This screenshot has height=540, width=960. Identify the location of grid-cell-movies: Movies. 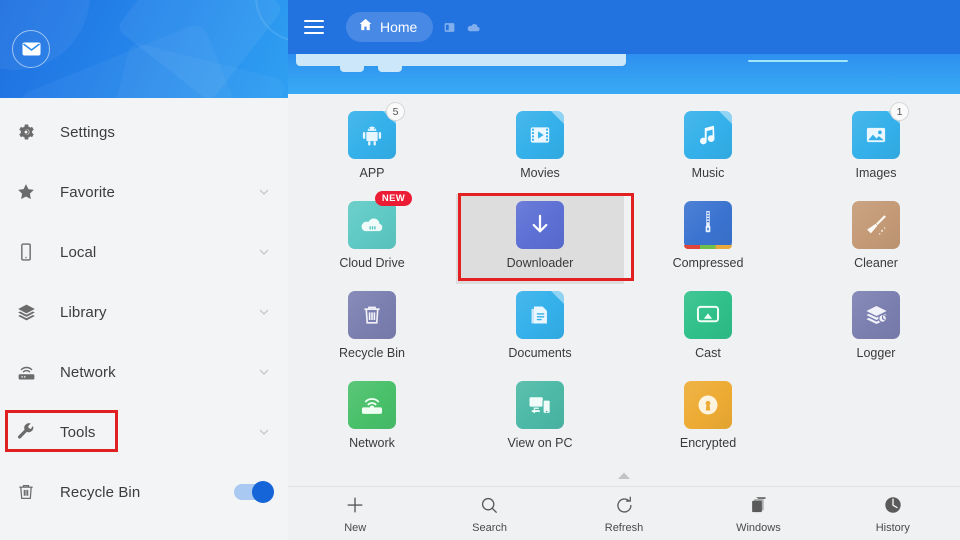
(540, 149).